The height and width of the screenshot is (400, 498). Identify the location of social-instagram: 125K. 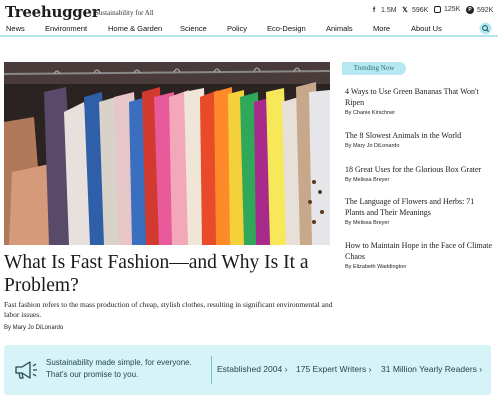
(447, 9).